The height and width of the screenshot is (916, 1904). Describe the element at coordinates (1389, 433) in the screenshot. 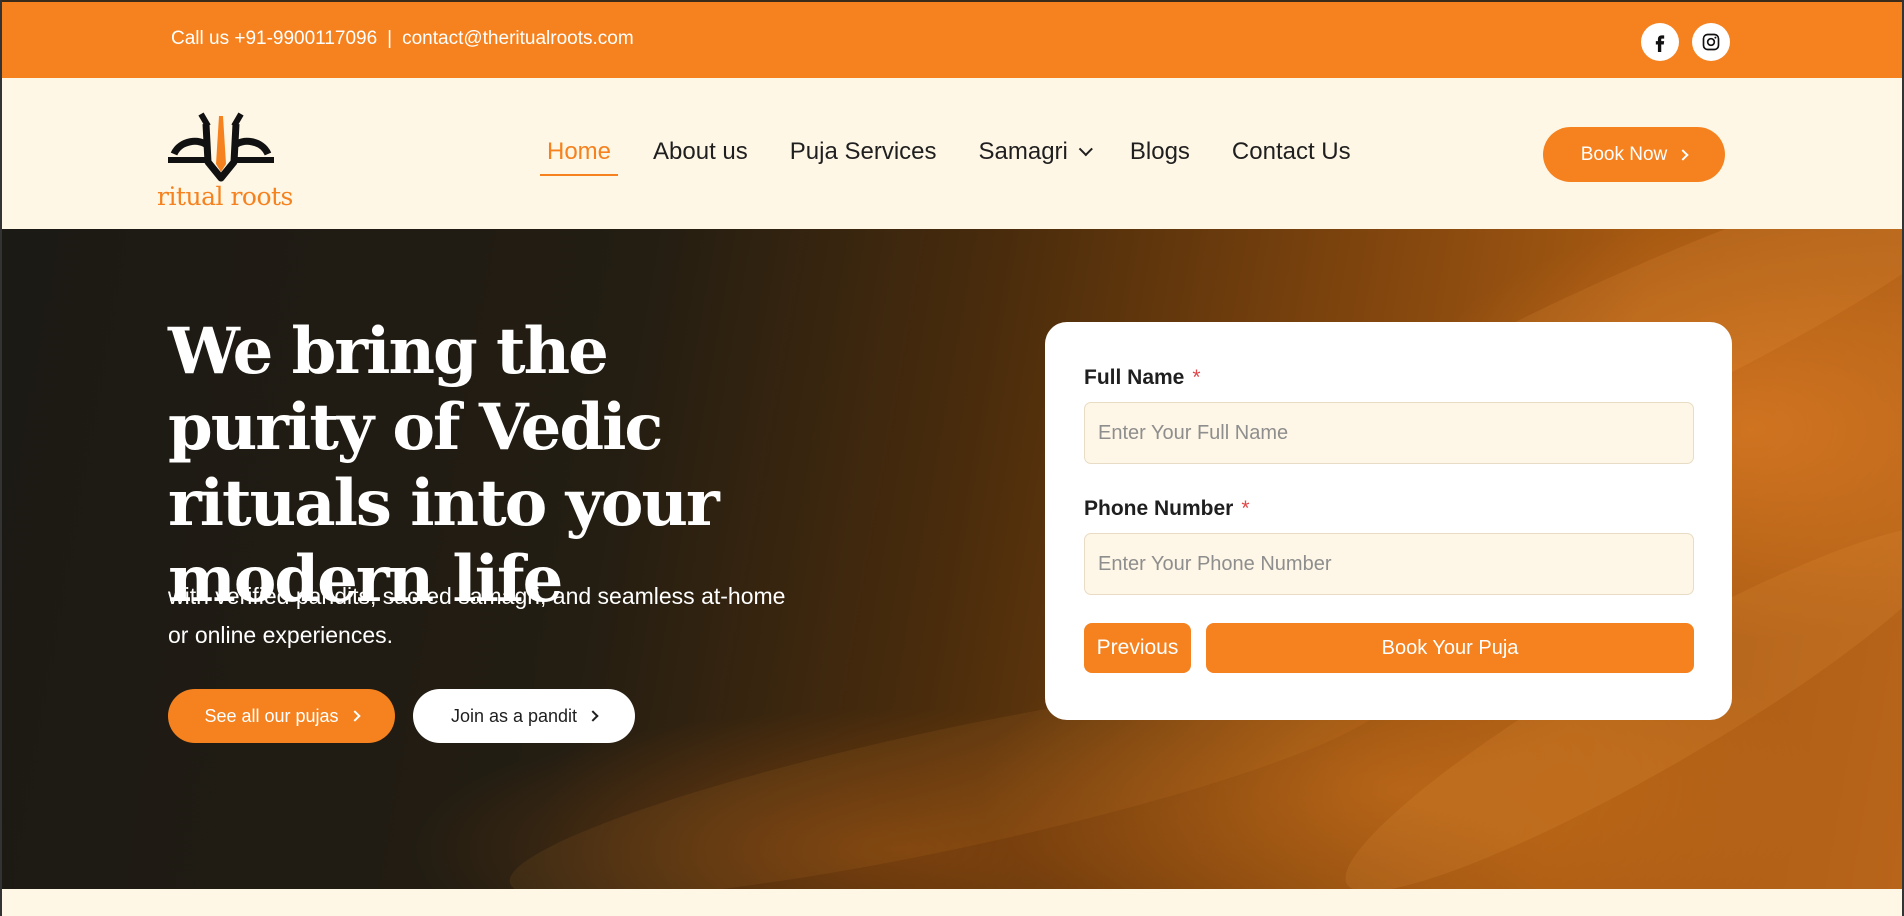

I see `full-name-input` at that location.